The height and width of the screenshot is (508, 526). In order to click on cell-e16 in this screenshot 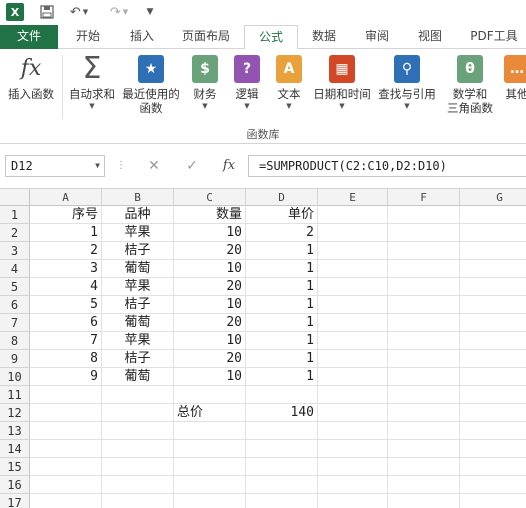, I will do `click(353, 485)`.